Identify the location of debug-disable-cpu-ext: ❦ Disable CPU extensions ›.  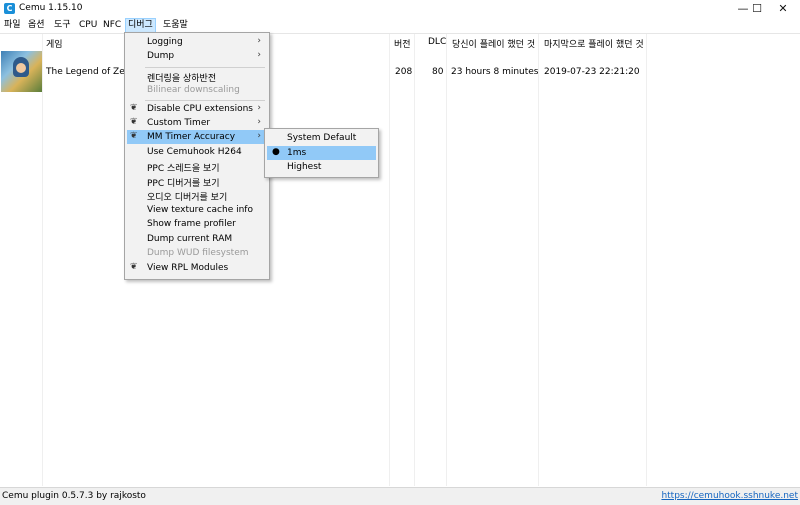
(197, 109).